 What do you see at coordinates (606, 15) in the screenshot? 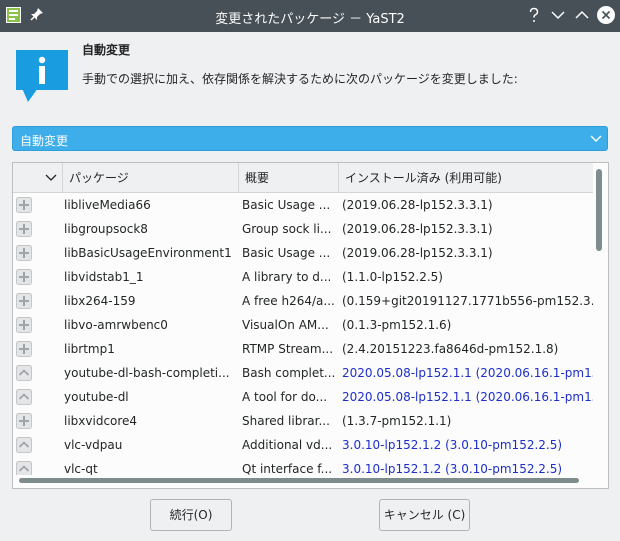
I see `close-icon` at bounding box center [606, 15].